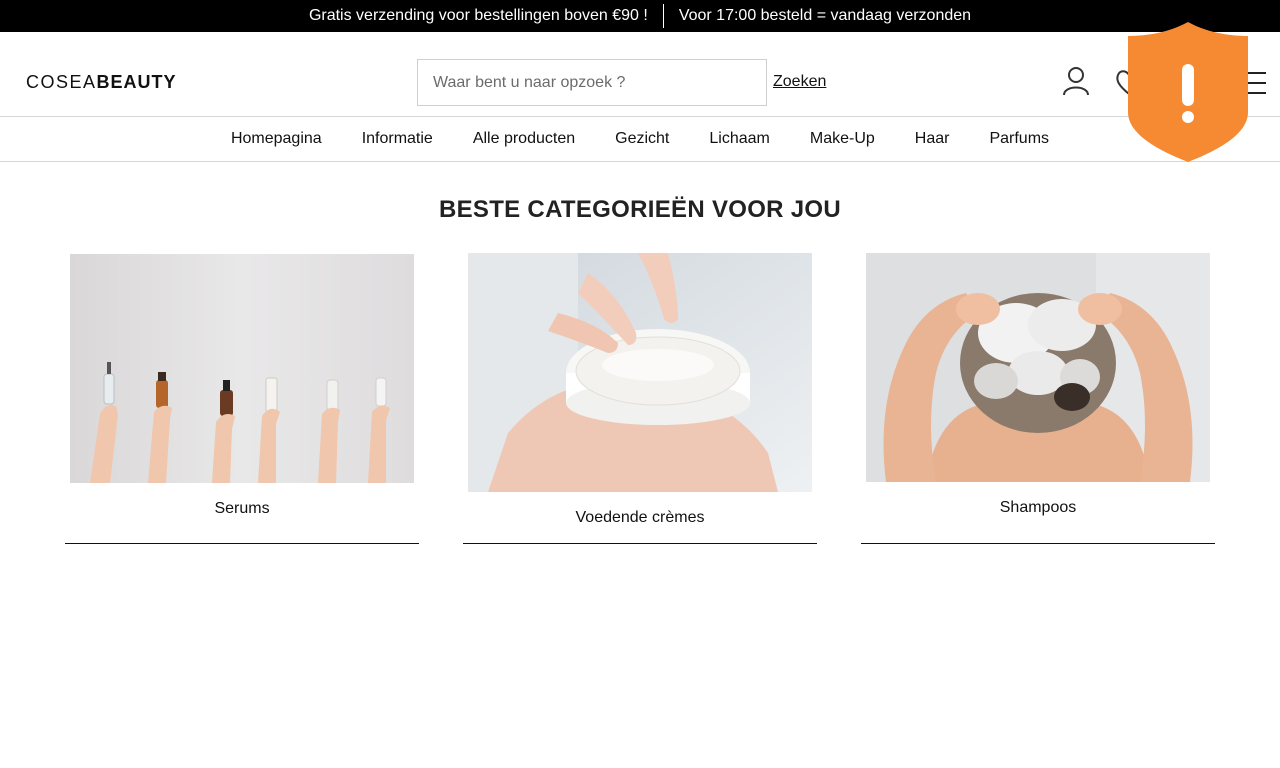 The image size is (1280, 768). Describe the element at coordinates (739, 139) in the screenshot. I see `nav-item-lichaam: Lichaam` at that location.